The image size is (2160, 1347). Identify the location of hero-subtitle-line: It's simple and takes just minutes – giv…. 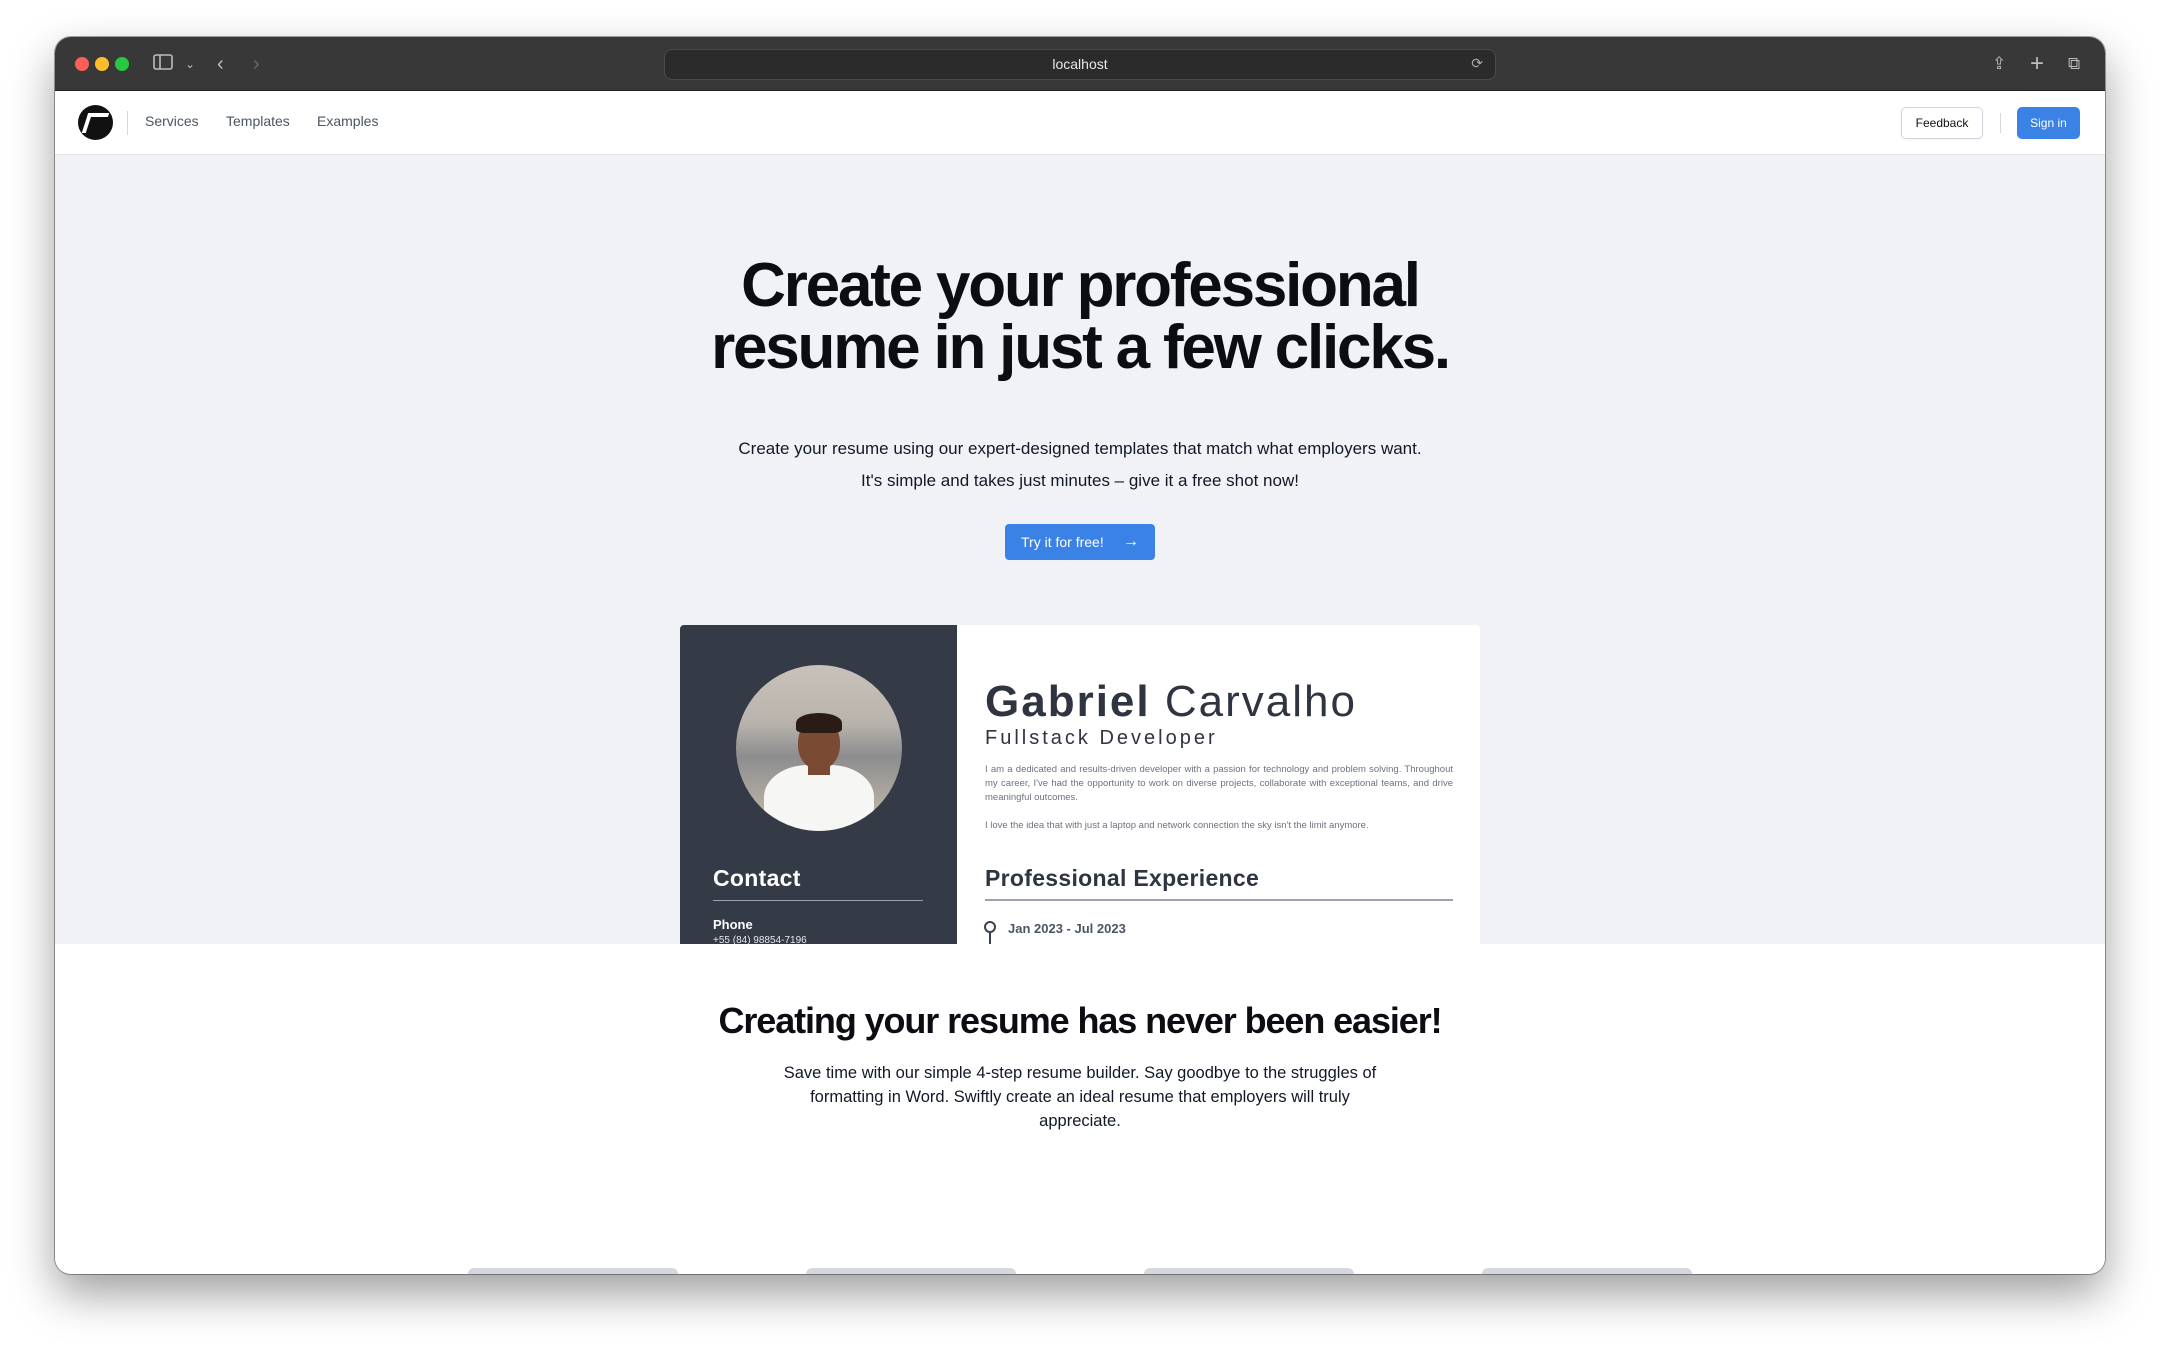
(1080, 480).